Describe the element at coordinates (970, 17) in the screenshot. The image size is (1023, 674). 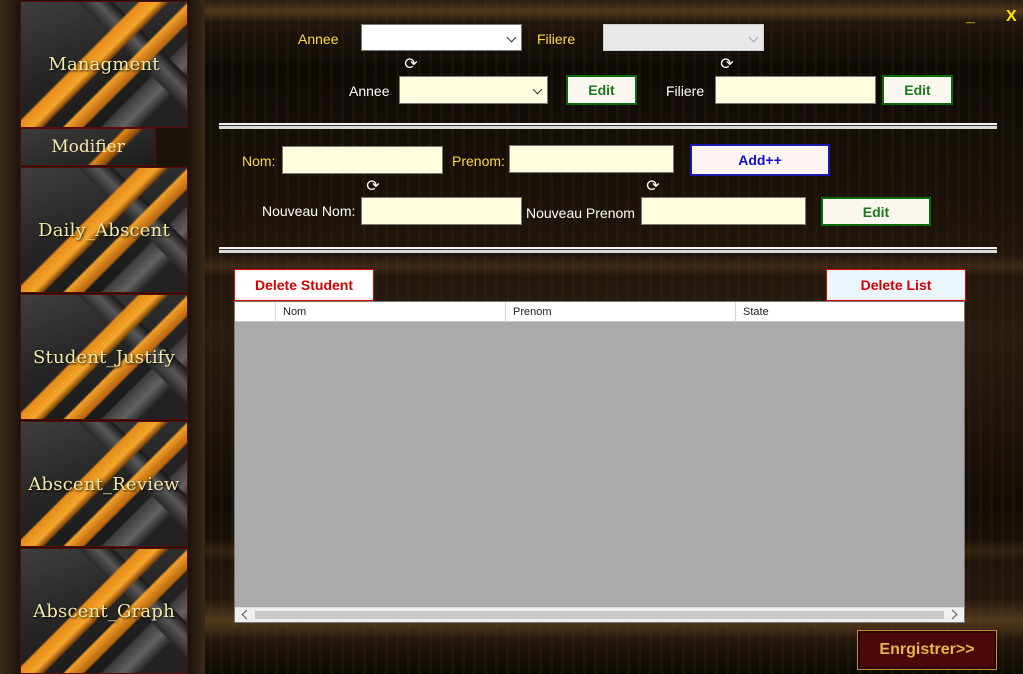
I see `minimize-button: _` at that location.